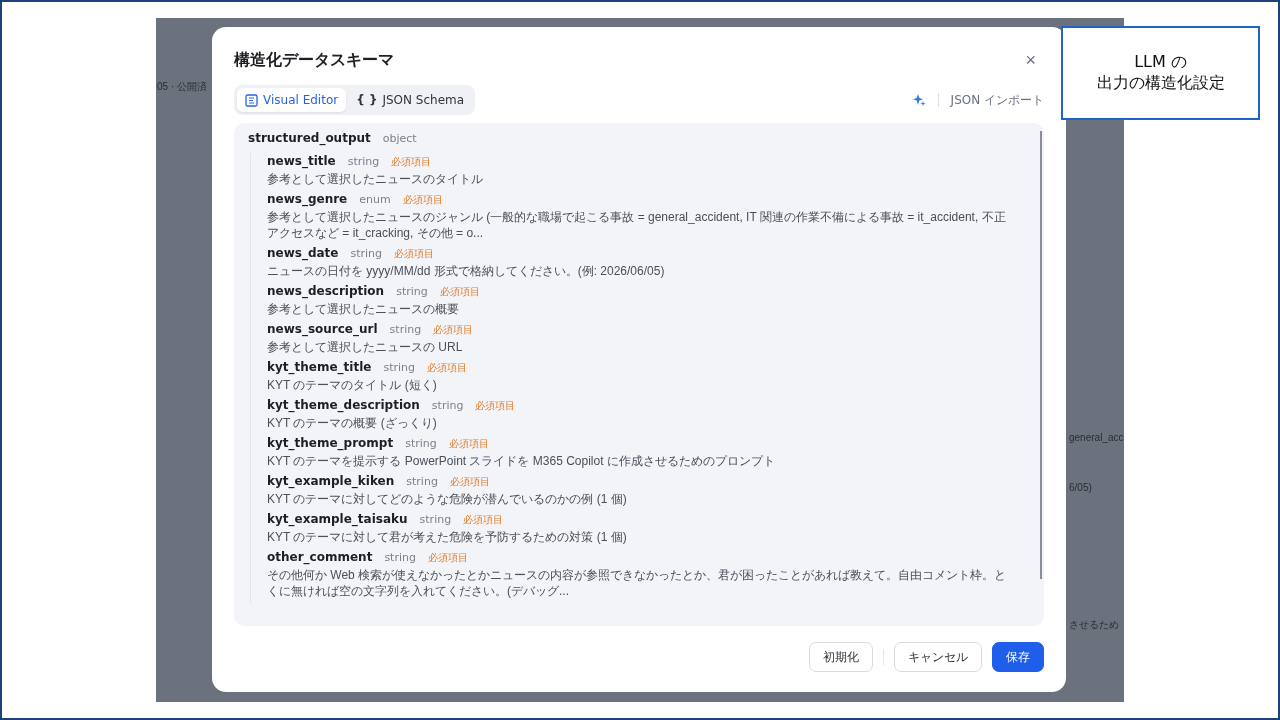  What do you see at coordinates (182, 87) in the screenshot?
I see `background-text: 05 · 公開済` at bounding box center [182, 87].